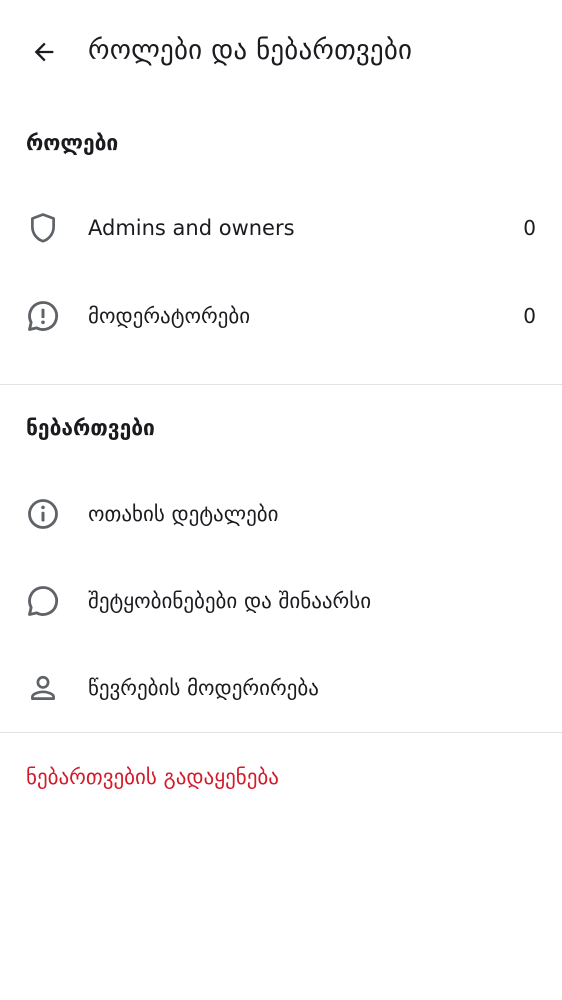  What do you see at coordinates (169, 316) in the screenshot?
I see `role-label: მოდერატორები` at bounding box center [169, 316].